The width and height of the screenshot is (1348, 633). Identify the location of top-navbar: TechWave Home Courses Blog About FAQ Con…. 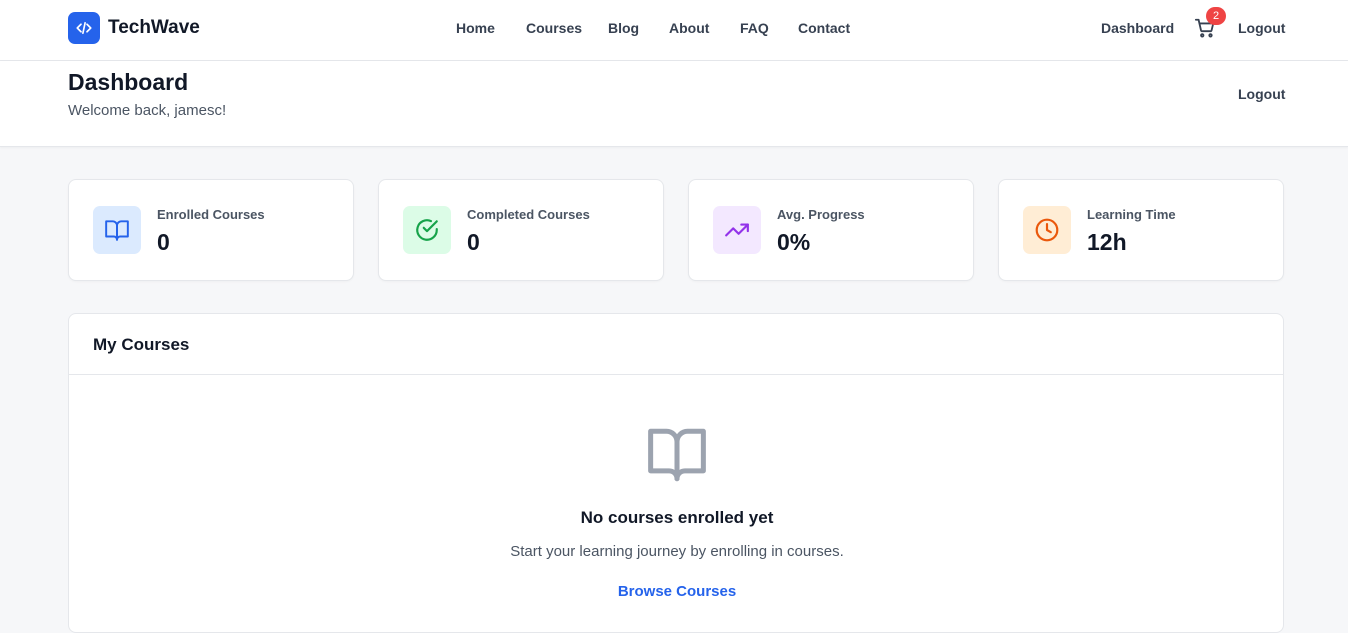
(674, 30).